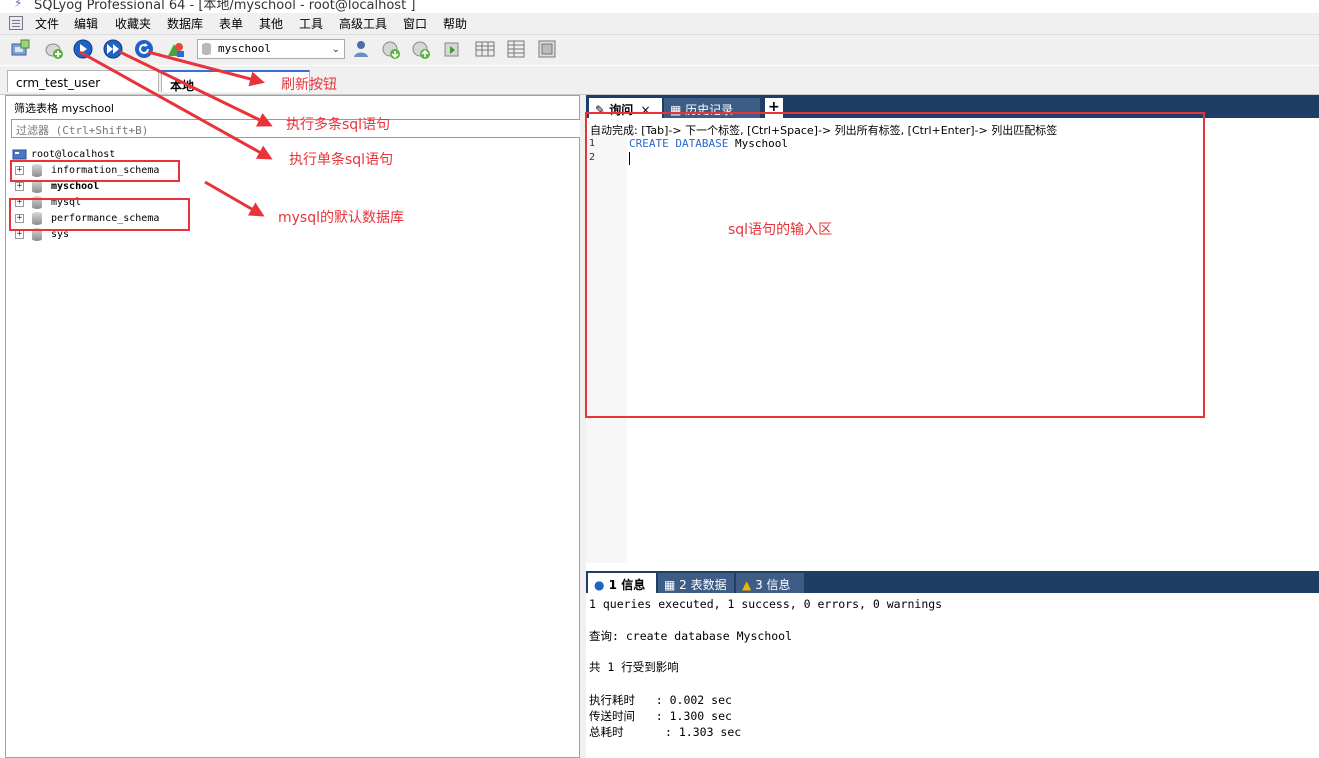 Image resolution: width=1319 pixels, height=758 pixels. I want to click on table-structure-icon, so click(516, 49).